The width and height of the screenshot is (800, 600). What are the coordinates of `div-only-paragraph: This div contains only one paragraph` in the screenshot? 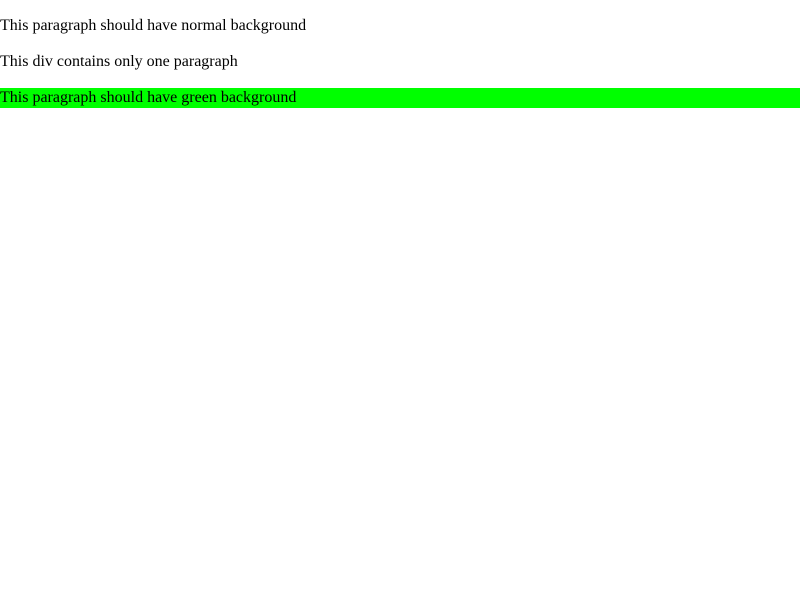 It's located at (119, 62).